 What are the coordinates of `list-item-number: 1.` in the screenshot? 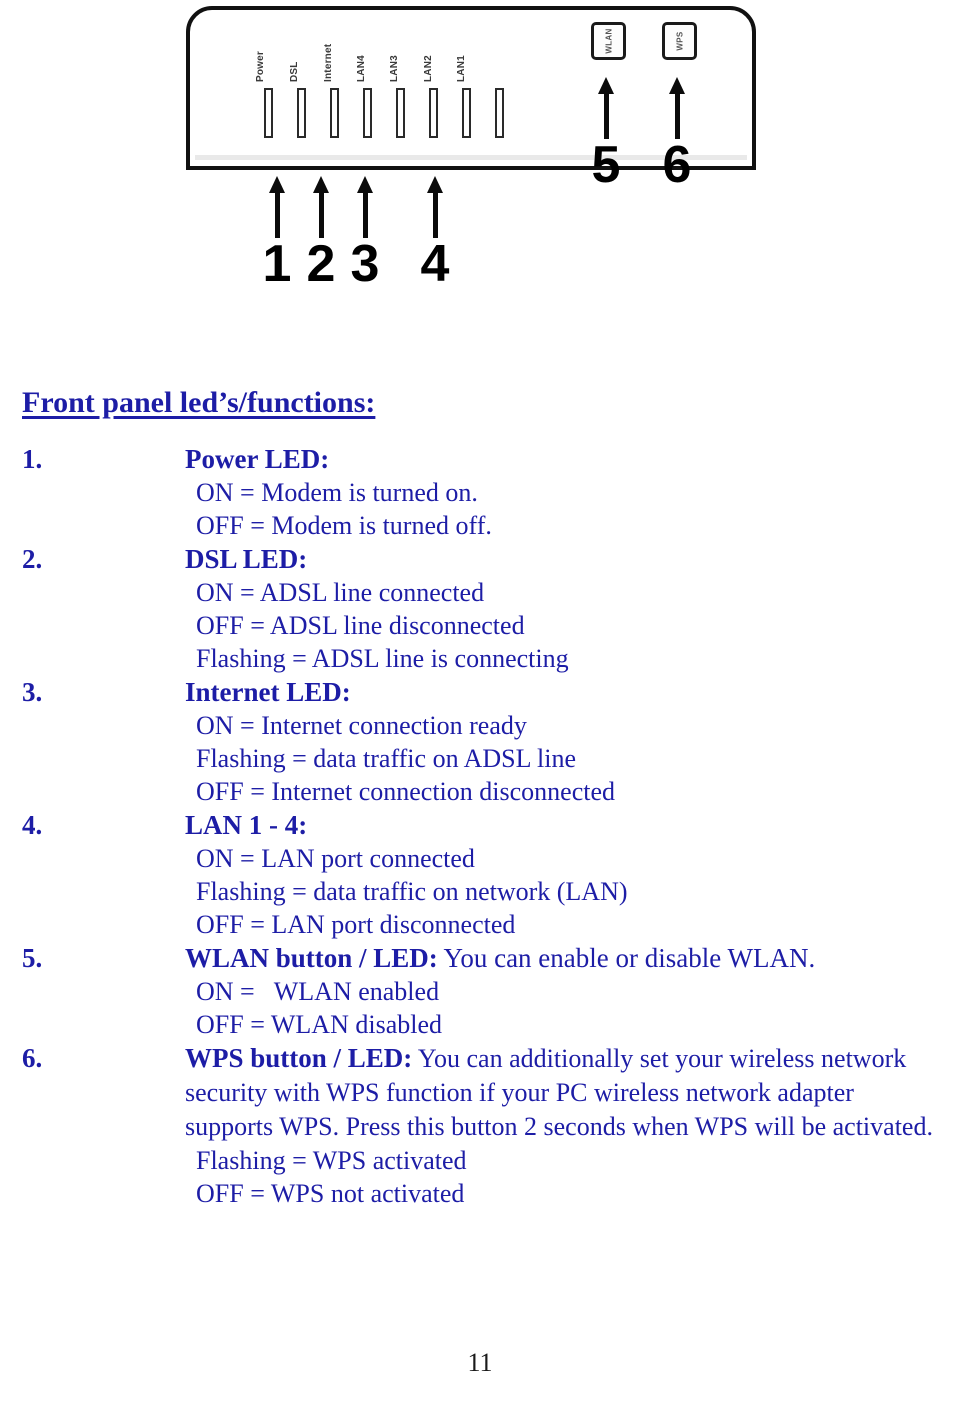 It's located at (32, 459).